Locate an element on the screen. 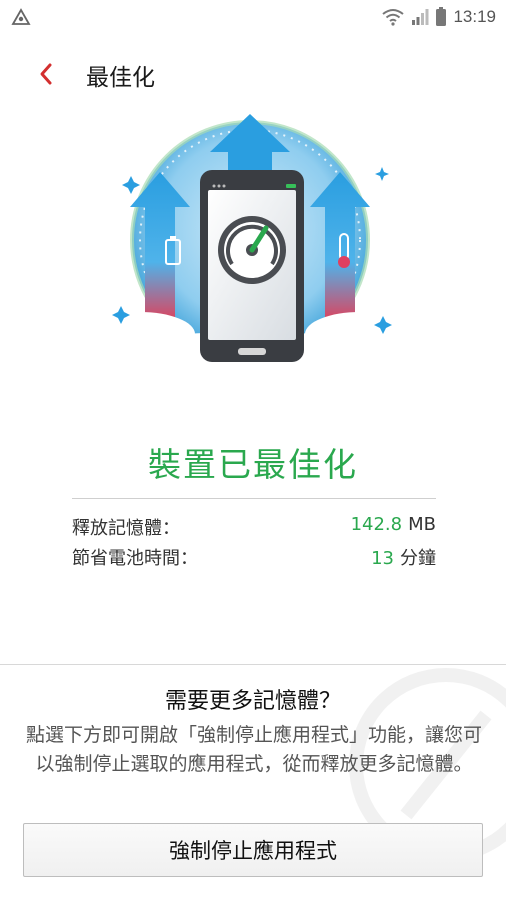 The image size is (506, 901). battery-icon is located at coordinates (441, 16).